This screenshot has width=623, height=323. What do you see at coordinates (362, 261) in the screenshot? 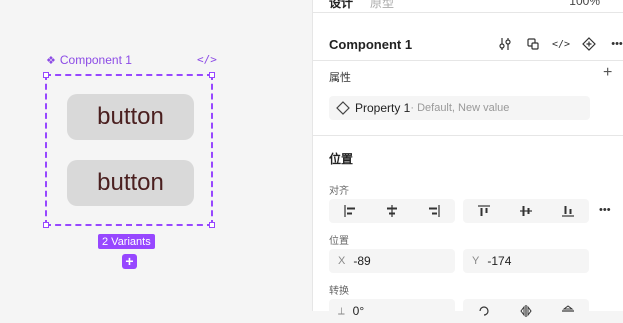
I see `x-value: -89` at bounding box center [362, 261].